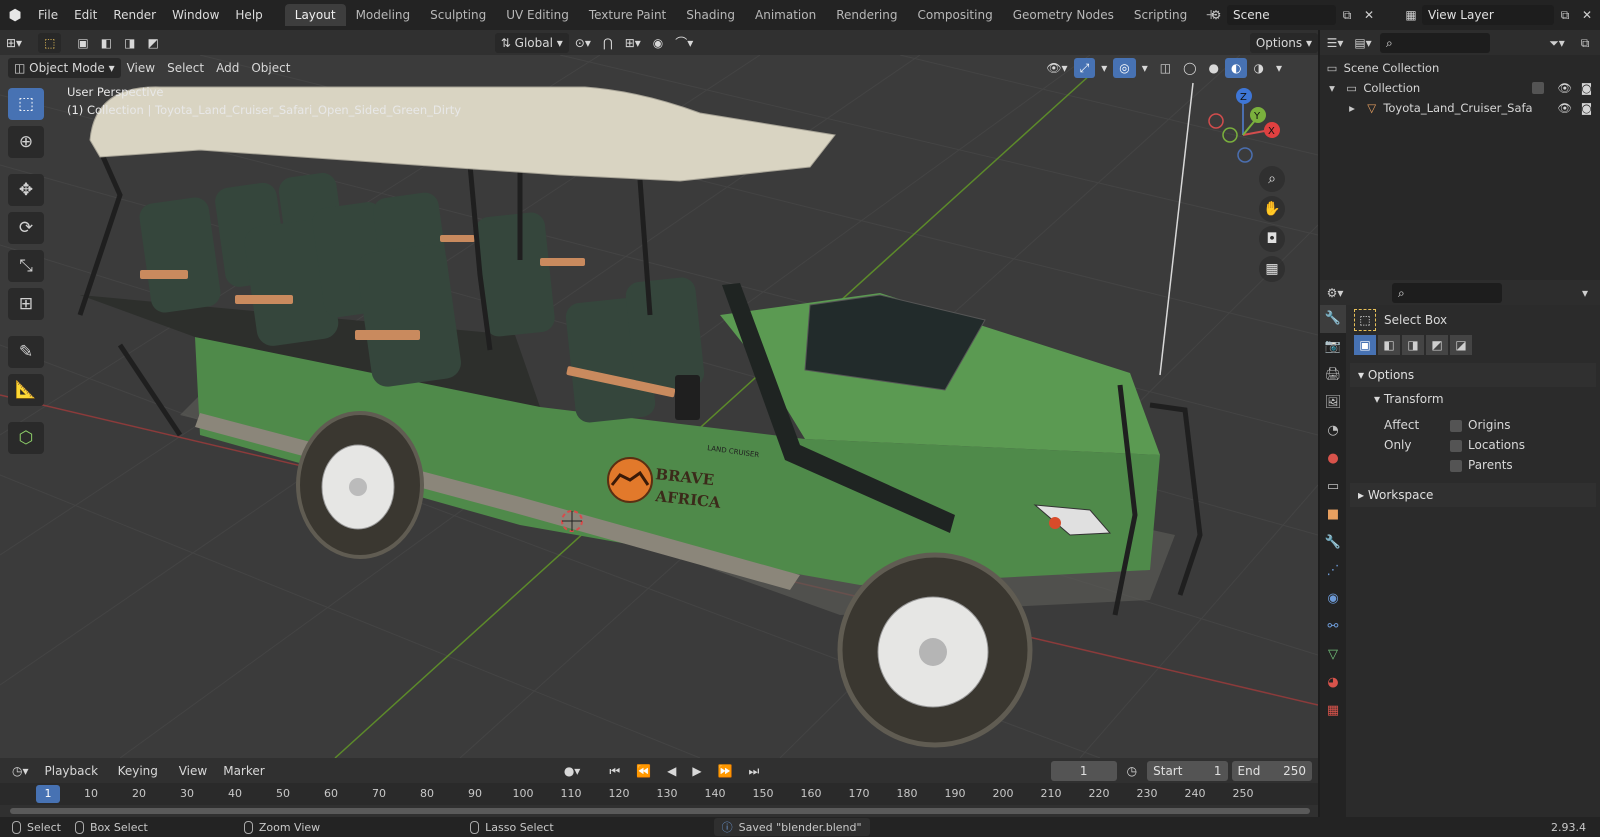 The width and height of the screenshot is (1600, 837). I want to click on ortho-grid-icon: ▦, so click(1272, 269).